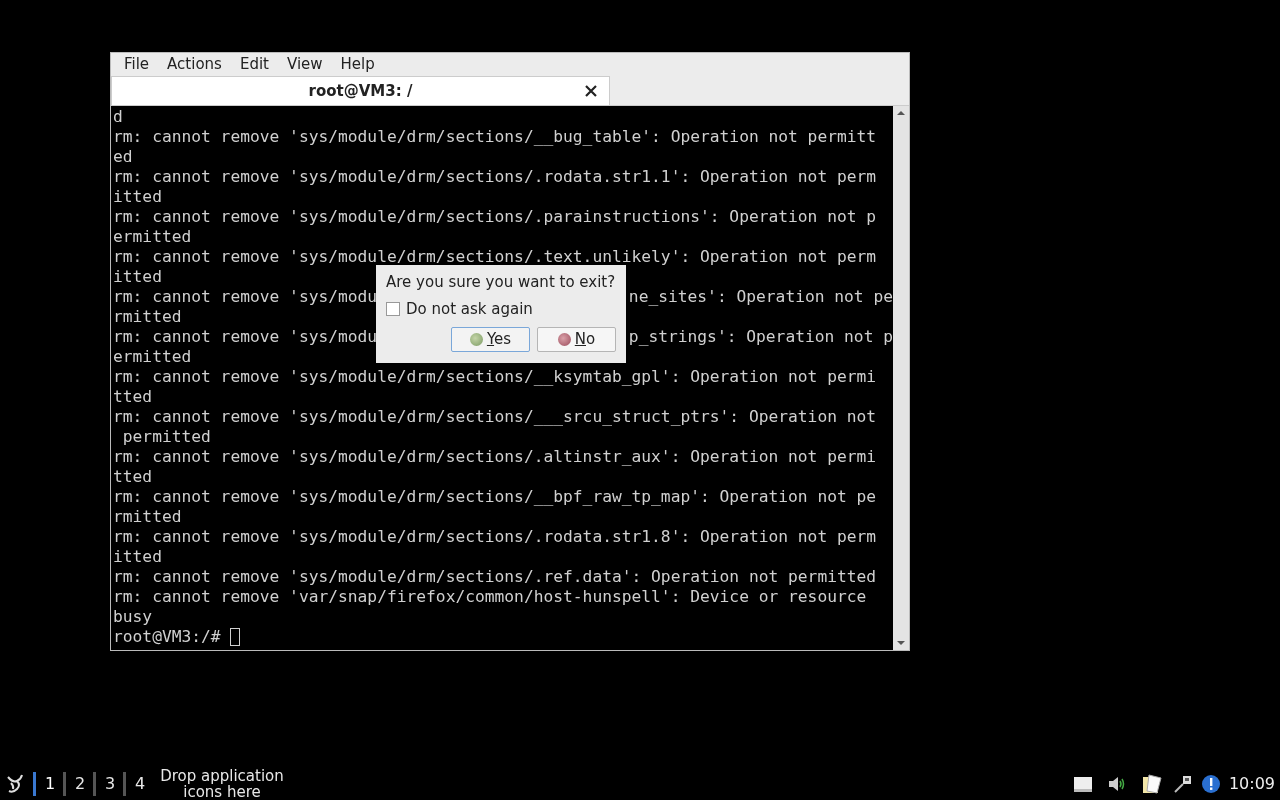 The image size is (1280, 800). I want to click on no-button: No, so click(576, 339).